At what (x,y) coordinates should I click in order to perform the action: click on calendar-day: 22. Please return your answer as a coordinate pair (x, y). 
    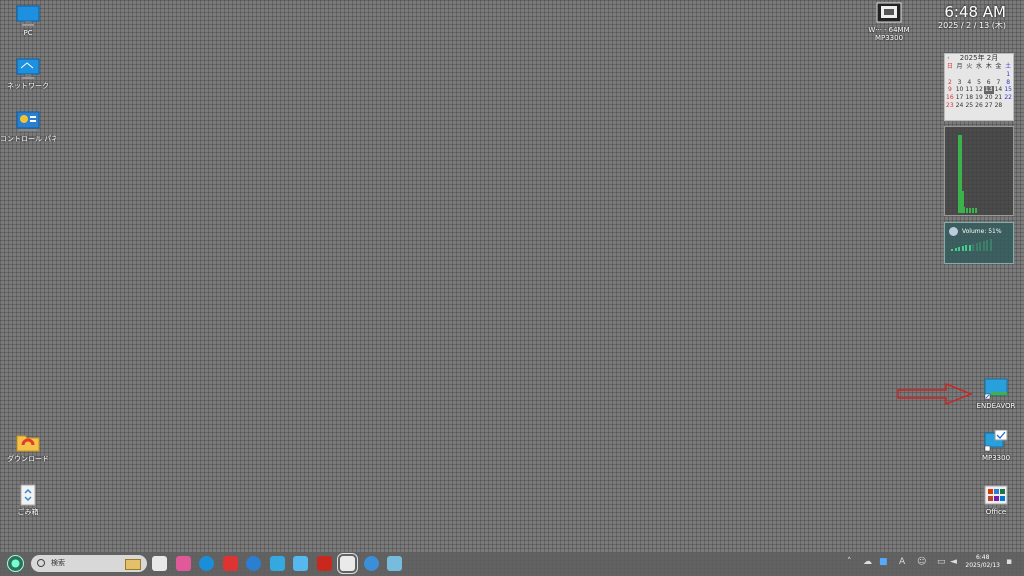
    Looking at the image, I should click on (1008, 98).